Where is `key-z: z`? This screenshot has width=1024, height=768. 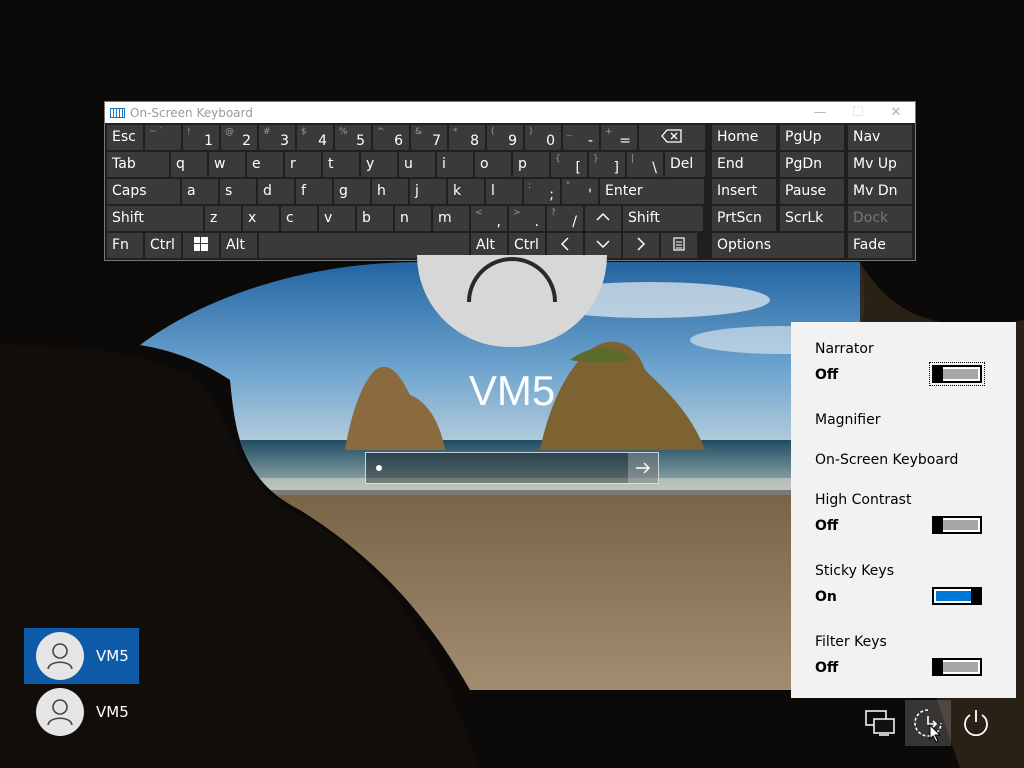 key-z: z is located at coordinates (223, 218).